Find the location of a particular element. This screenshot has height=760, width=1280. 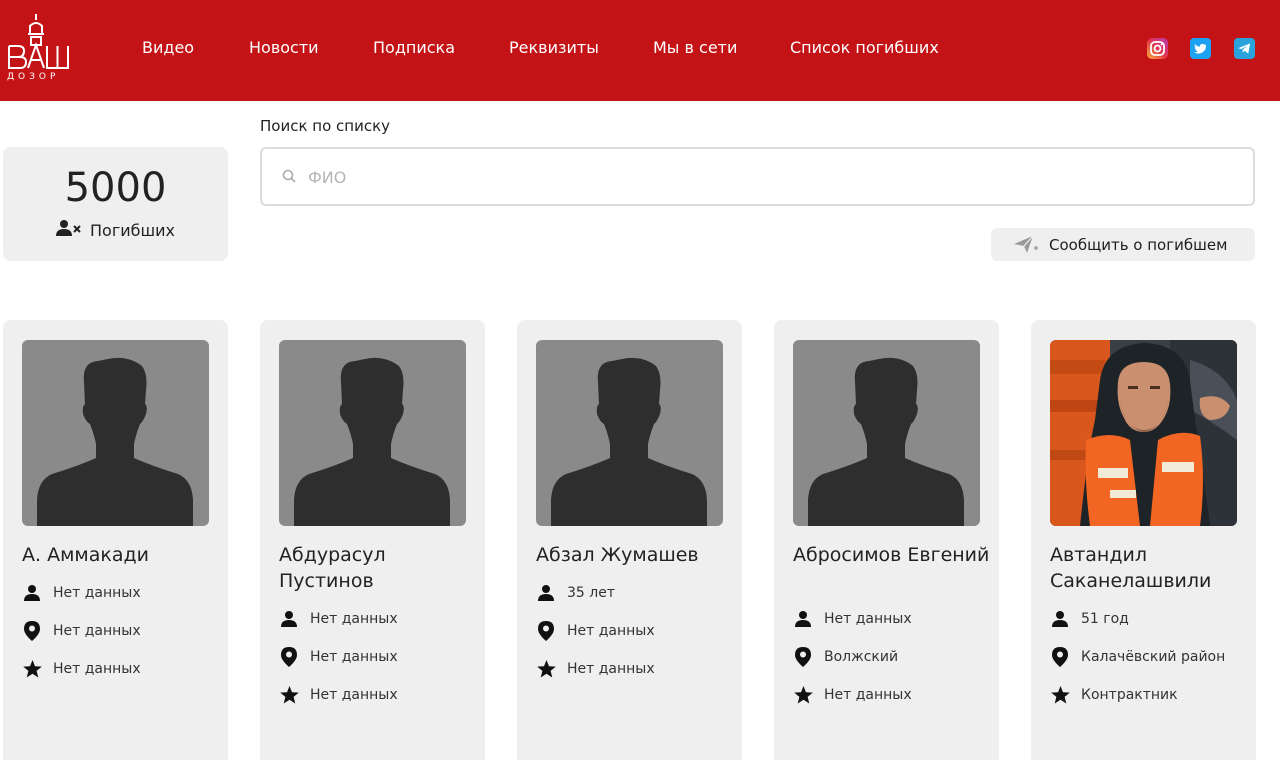

counter-label: Погибших is located at coordinates (132, 230).